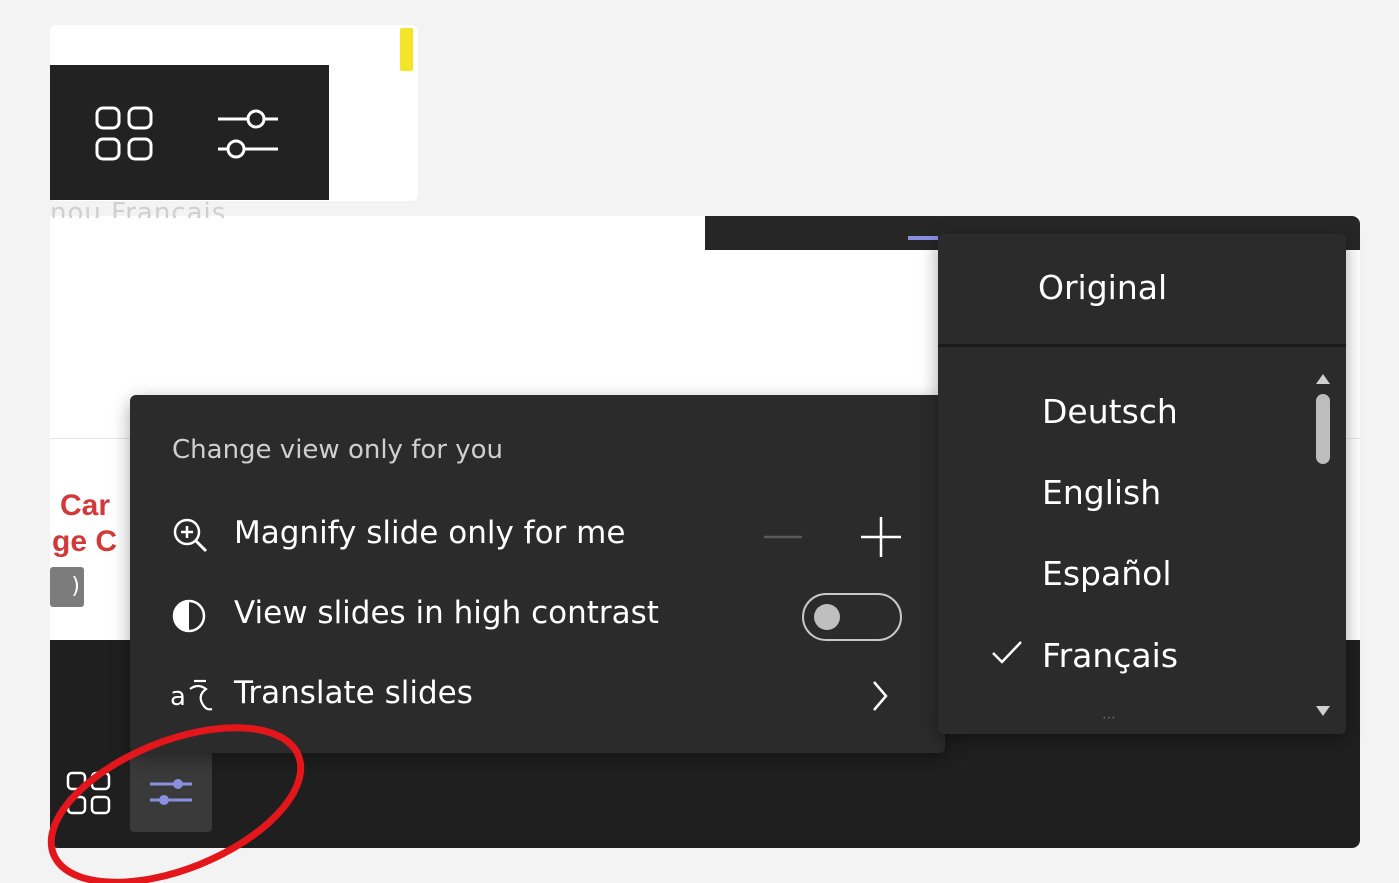 This screenshot has height=883, width=1399. I want to click on slide-red-text: Car ge C, so click(84, 524).